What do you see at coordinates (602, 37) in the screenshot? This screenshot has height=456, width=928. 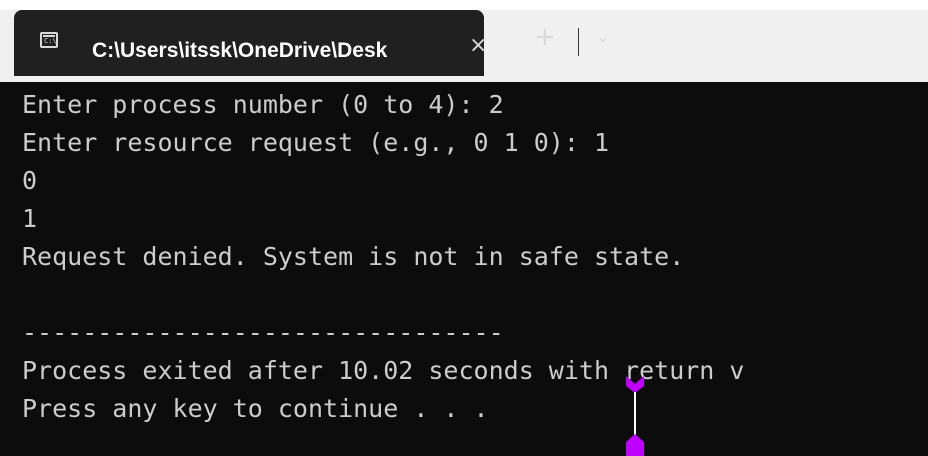 I see `chevron-down-icon: ⌄` at bounding box center [602, 37].